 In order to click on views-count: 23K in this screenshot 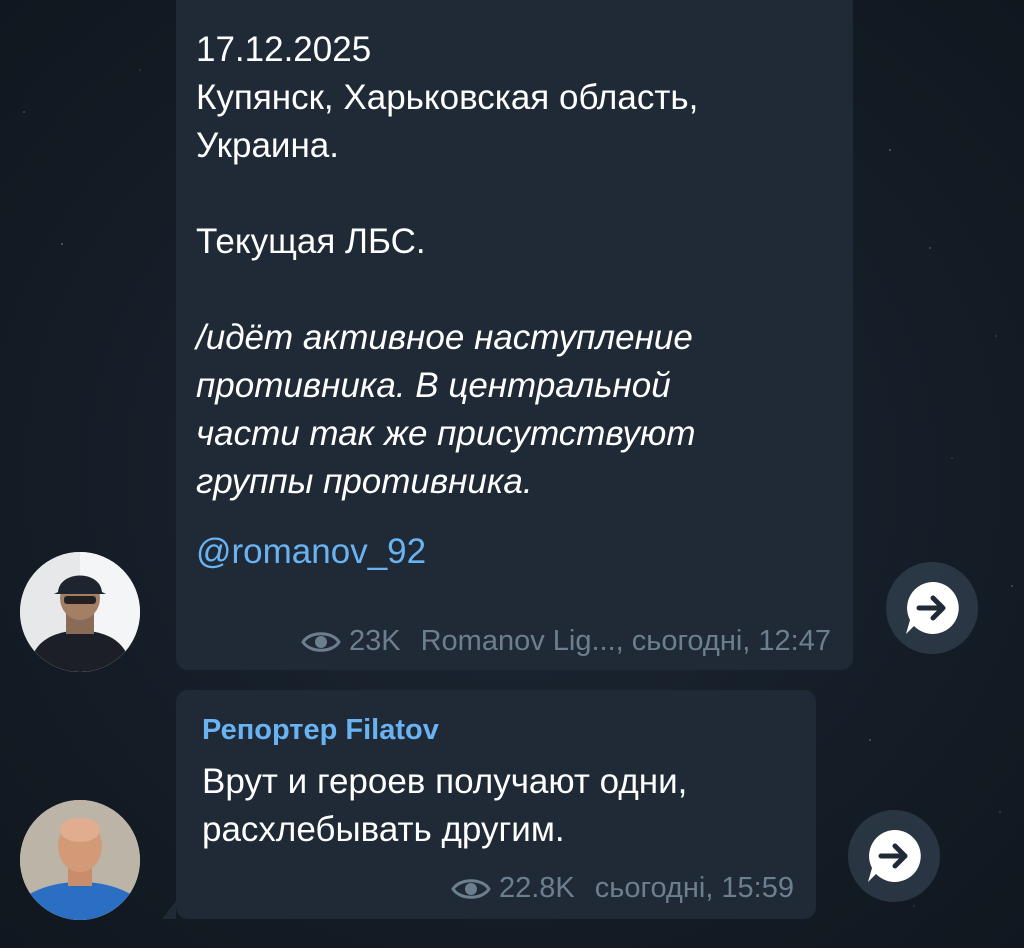, I will do `click(374, 641)`.